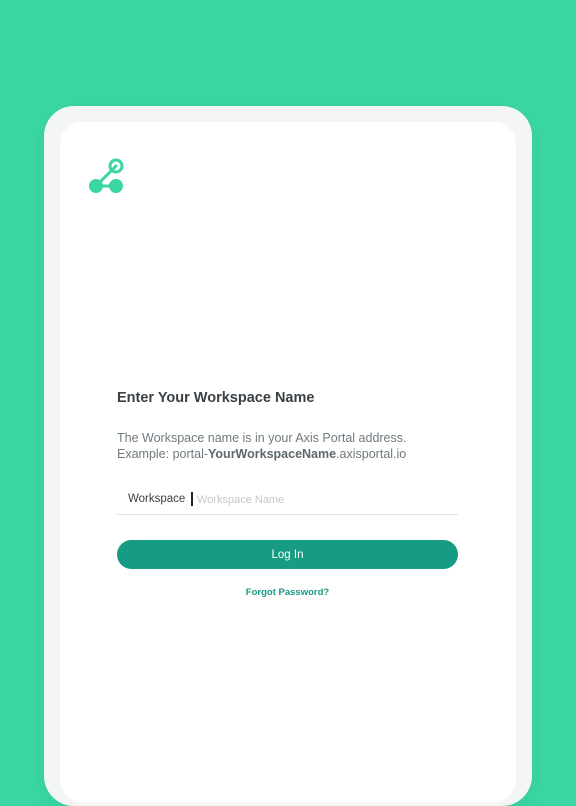 The height and width of the screenshot is (806, 576). I want to click on workspace-field-label: Workspace, so click(157, 499).